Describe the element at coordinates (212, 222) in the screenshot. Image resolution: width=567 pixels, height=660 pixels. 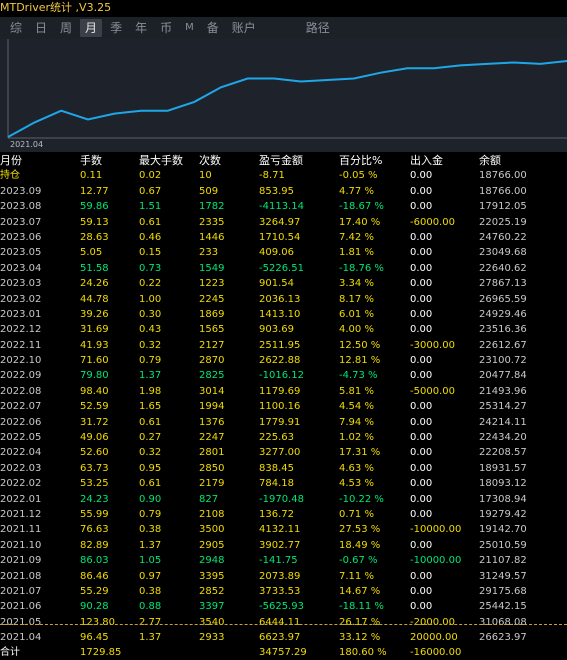
I see `table-cell: 2335` at that location.